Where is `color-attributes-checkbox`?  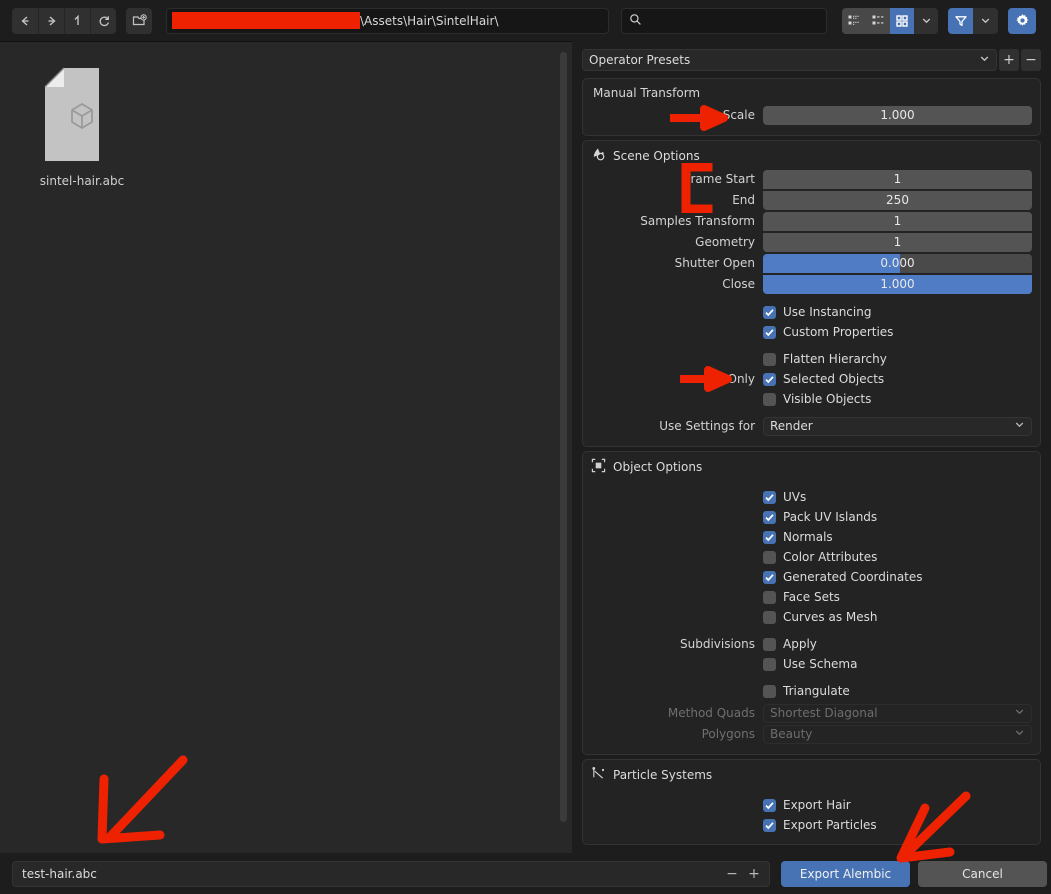 color-attributes-checkbox is located at coordinates (769, 557).